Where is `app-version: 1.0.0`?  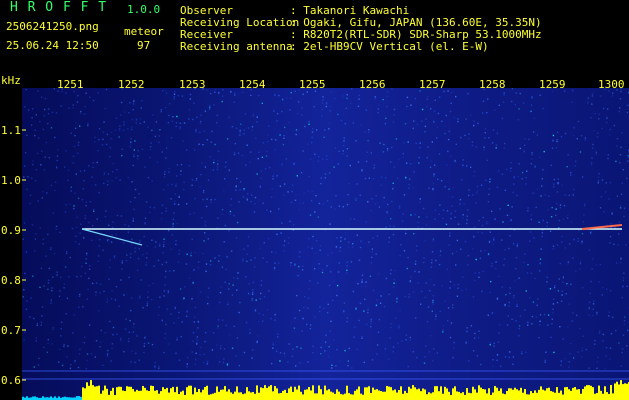
app-version: 1.0.0 is located at coordinates (144, 9).